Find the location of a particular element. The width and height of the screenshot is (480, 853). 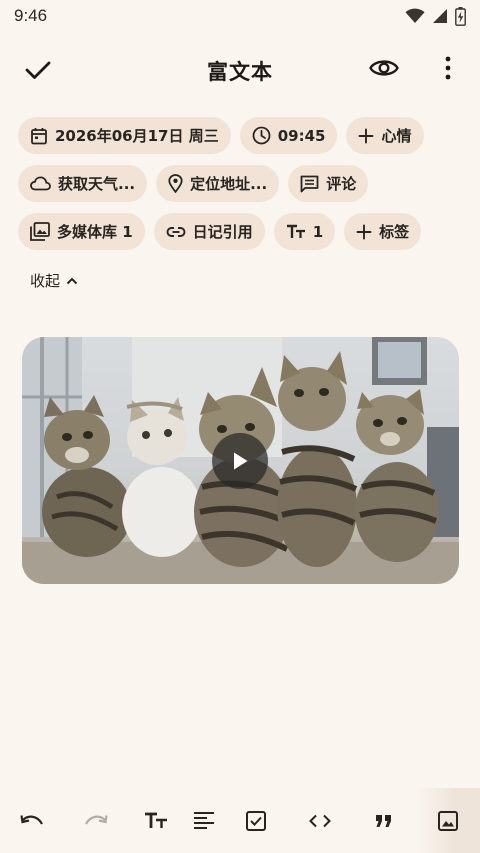

checklist-button is located at coordinates (256, 820).